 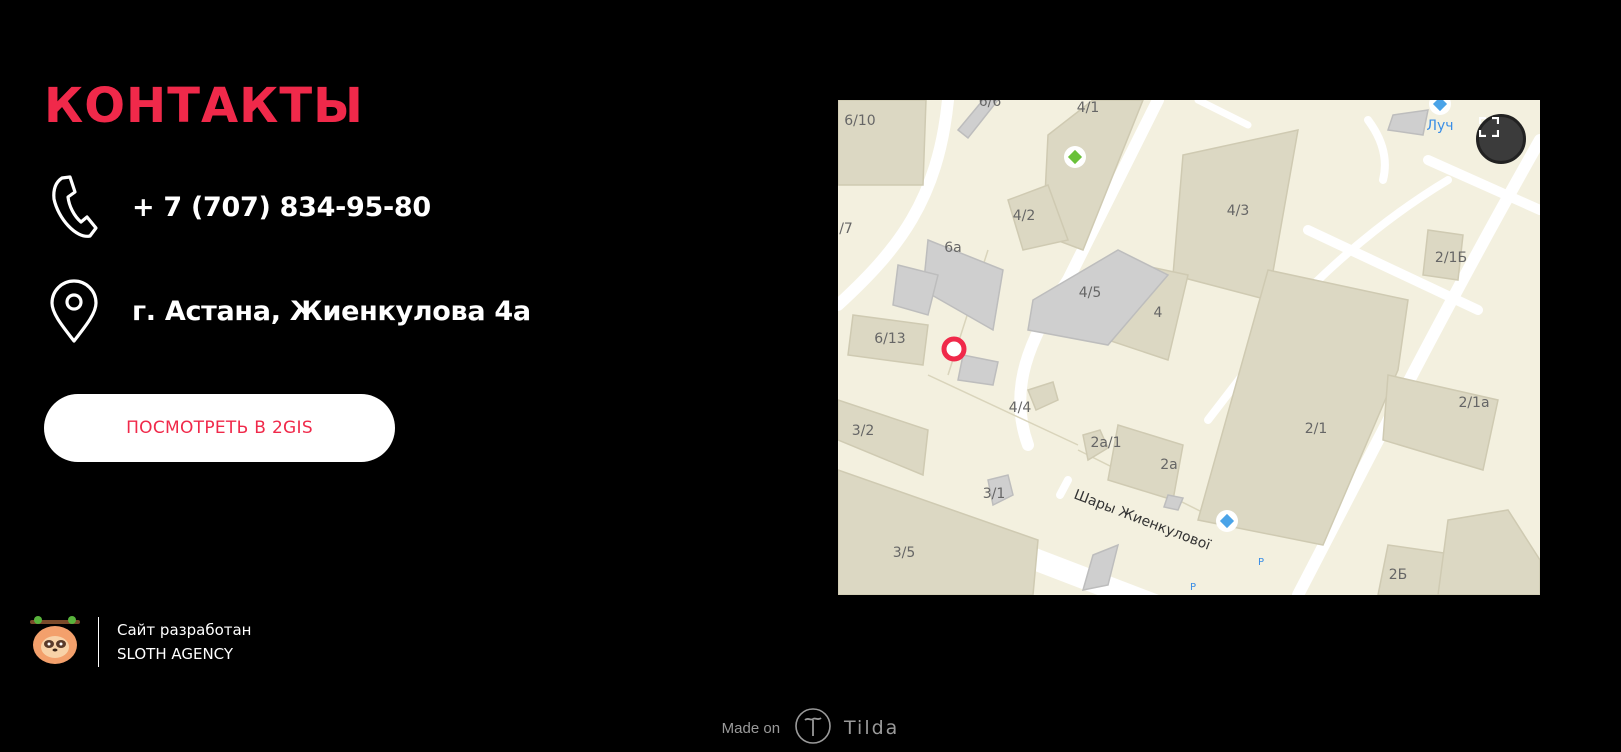 I want to click on tilda-logo-icon, so click(x=813, y=728).